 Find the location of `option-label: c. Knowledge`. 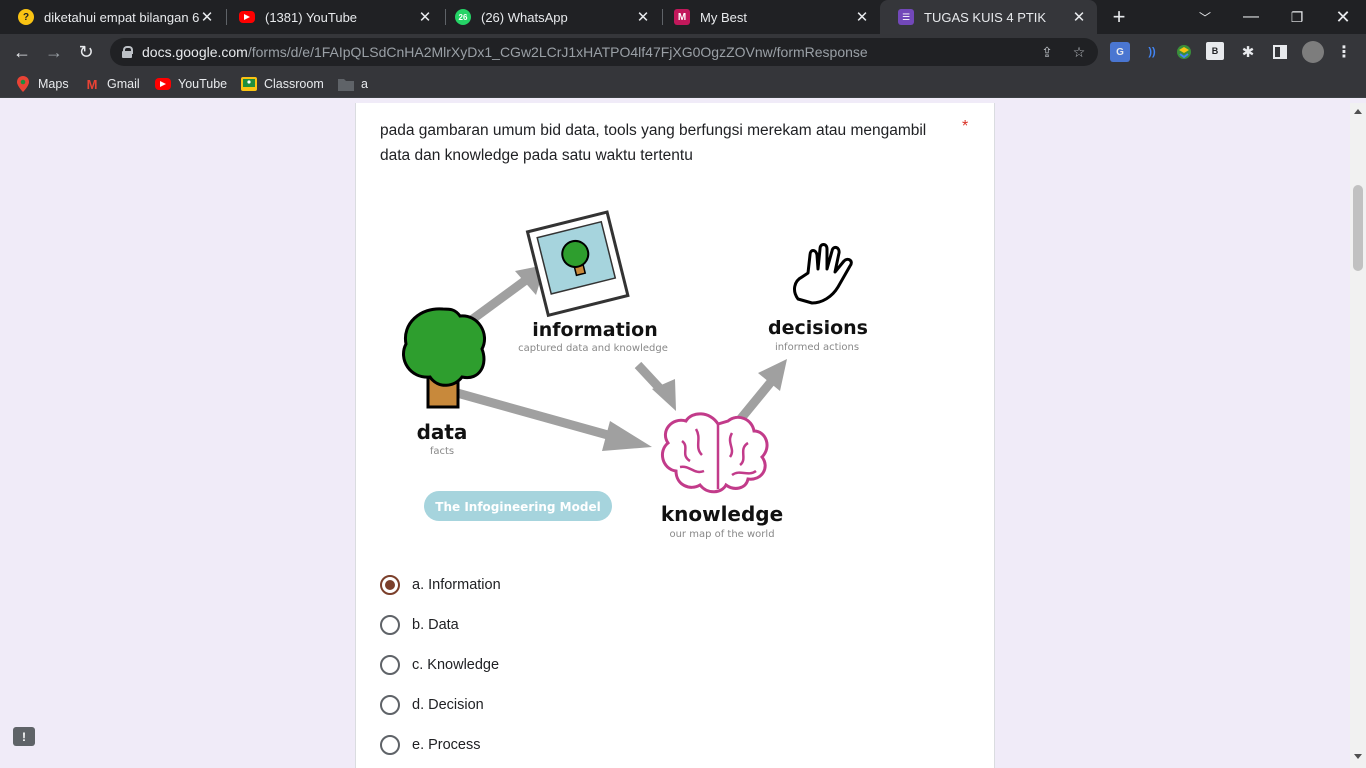

option-label: c. Knowledge is located at coordinates (456, 665).